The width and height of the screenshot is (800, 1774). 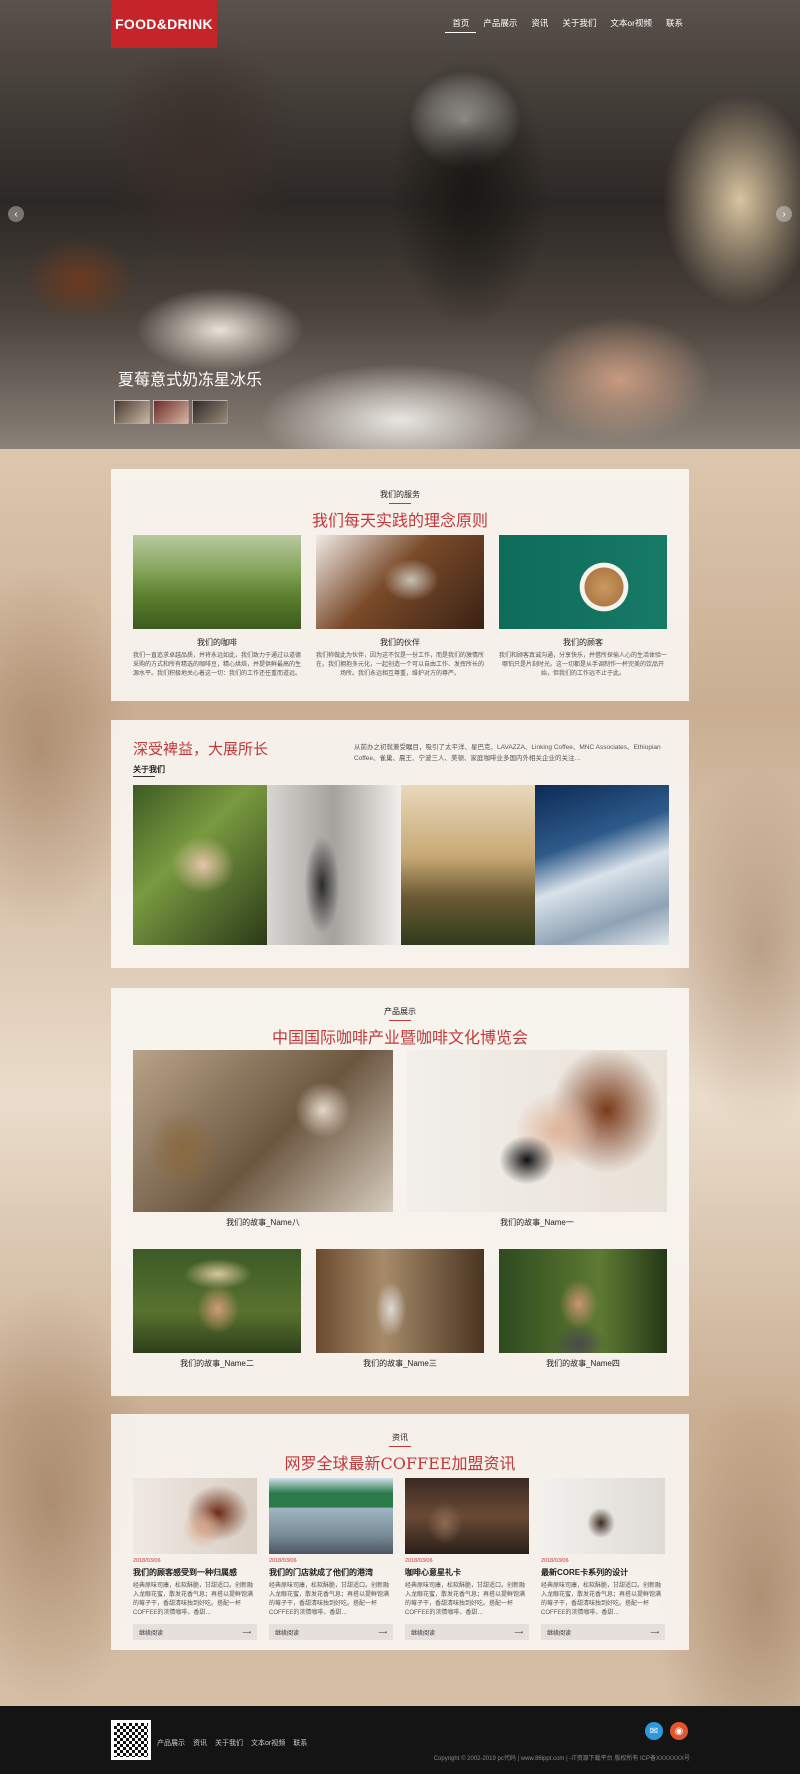 I want to click on nav-item-video: 文本or视频, so click(x=631, y=25).